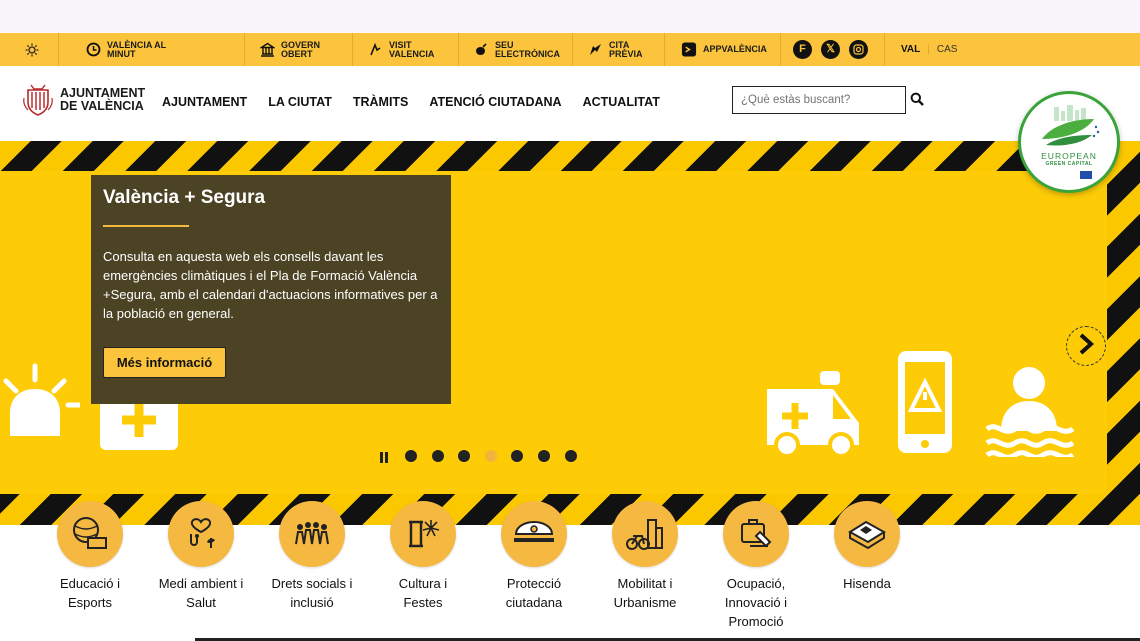 This screenshot has width=1140, height=641. What do you see at coordinates (146, 226) in the screenshot?
I see `title-underline` at bounding box center [146, 226].